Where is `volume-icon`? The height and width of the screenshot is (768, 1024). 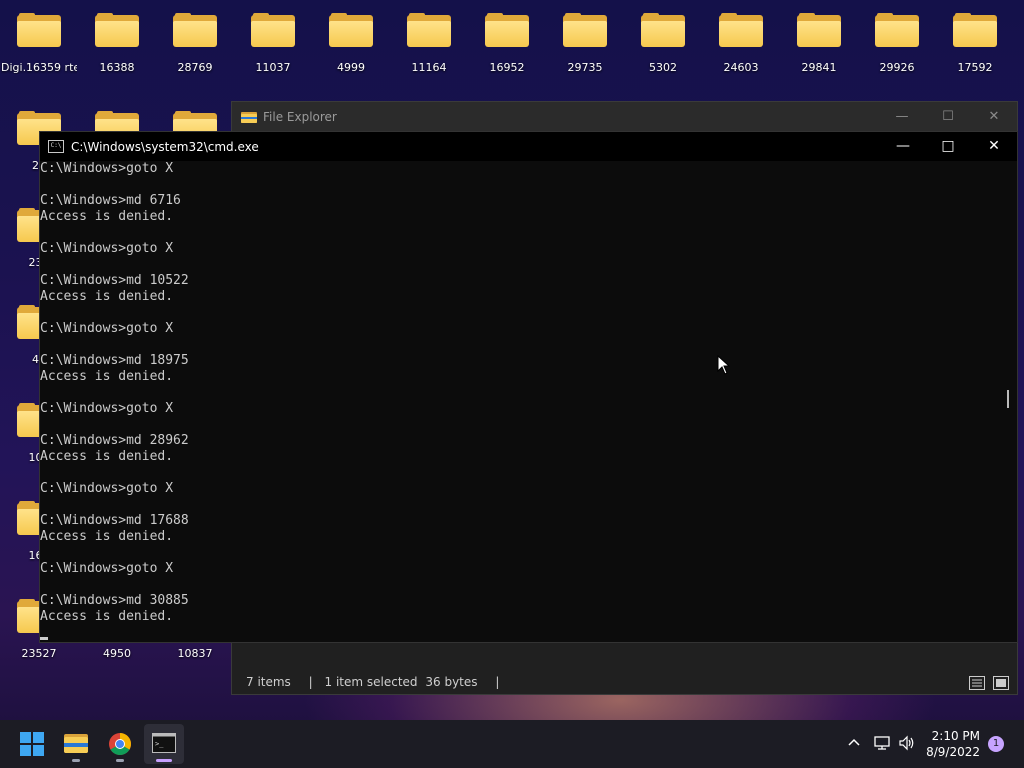
volume-icon is located at coordinates (907, 744).